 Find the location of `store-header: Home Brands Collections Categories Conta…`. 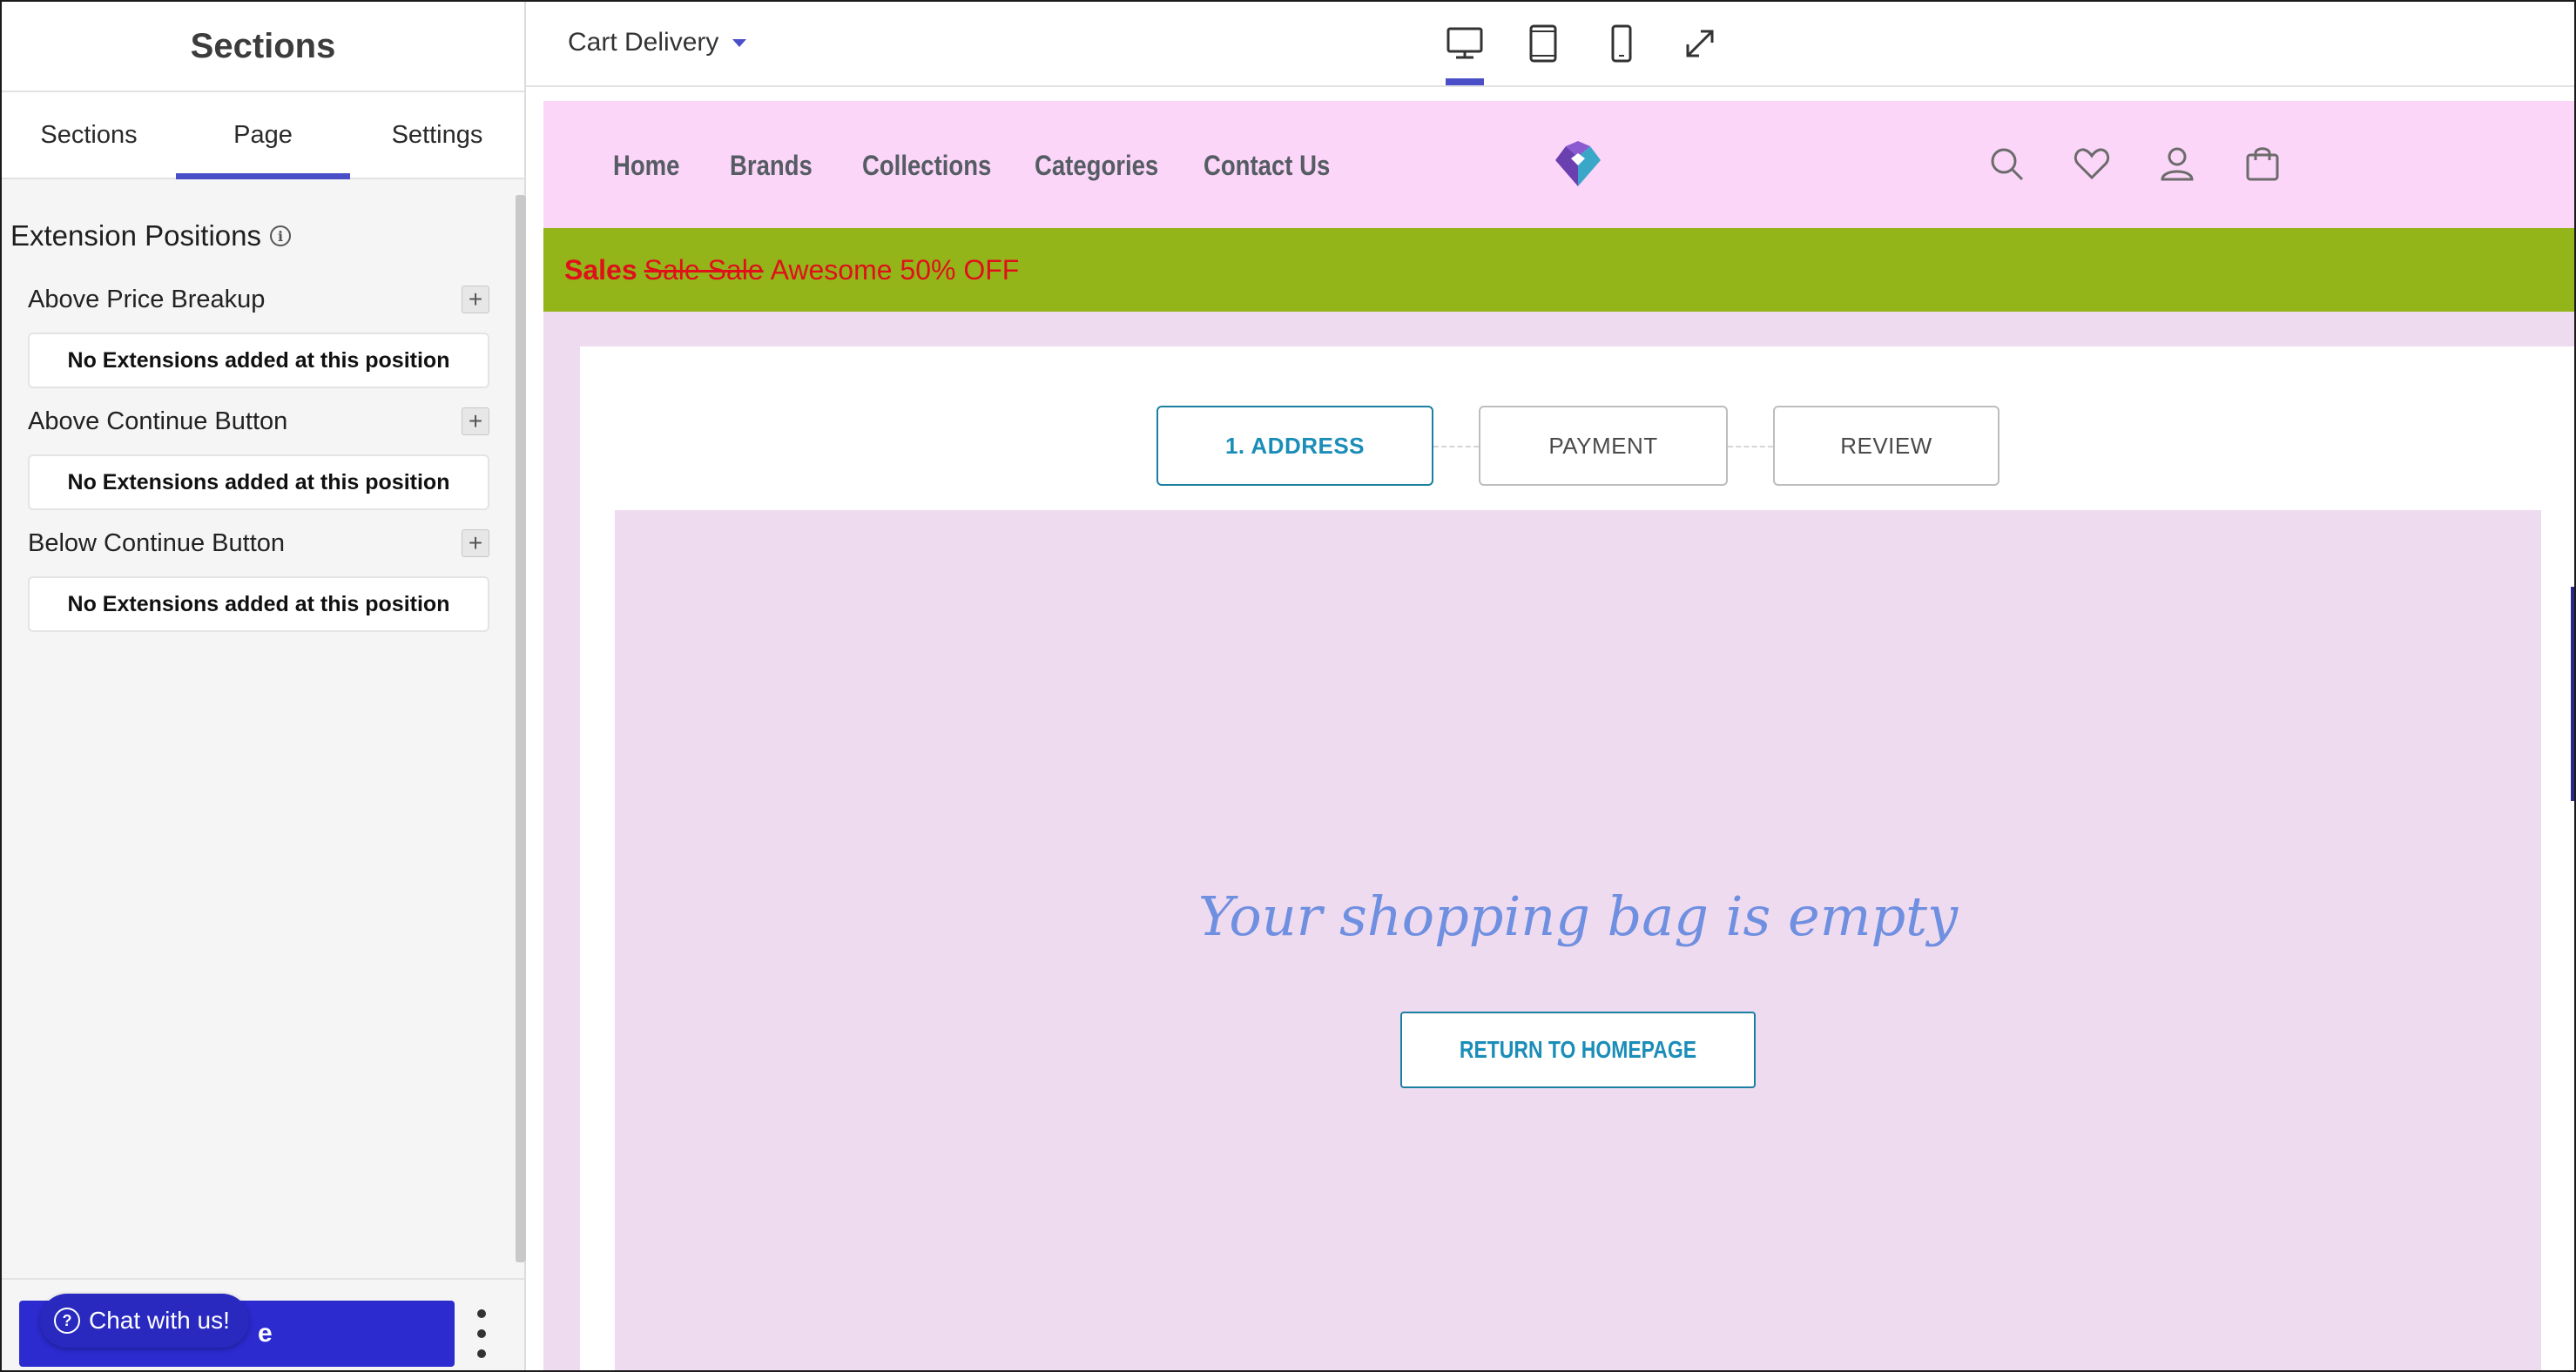

store-header: Home Brands Collections Categories Conta… is located at coordinates (1558, 164).